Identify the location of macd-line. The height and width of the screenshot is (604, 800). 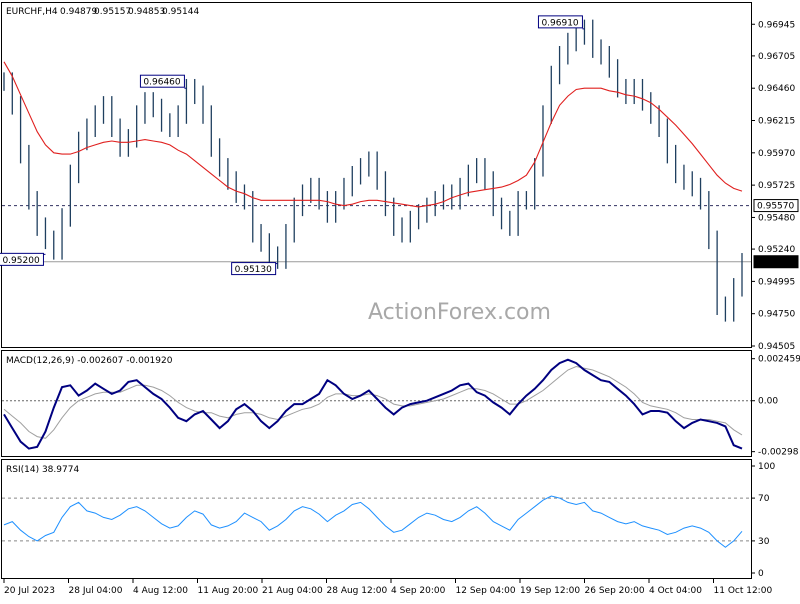
(373, 404).